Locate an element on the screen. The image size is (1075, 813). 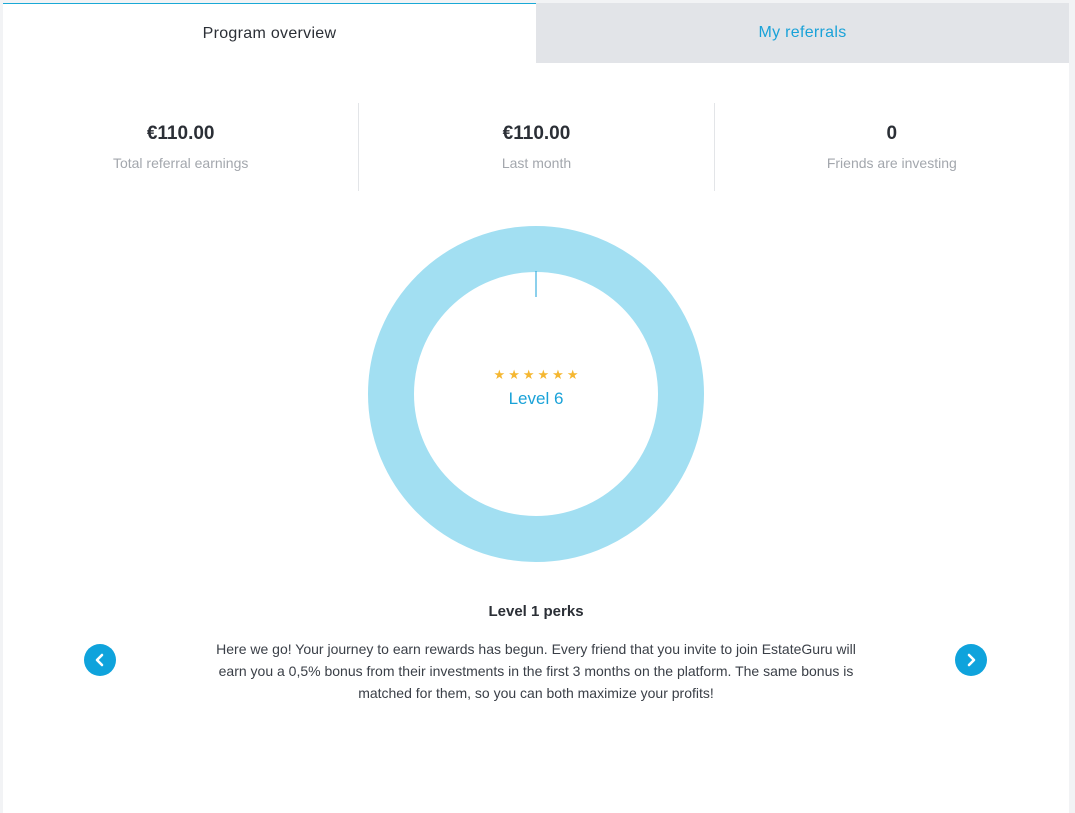
level-indicator: ★ ★ ★ ★ ★ ★ Level 6 is located at coordinates (536, 394).